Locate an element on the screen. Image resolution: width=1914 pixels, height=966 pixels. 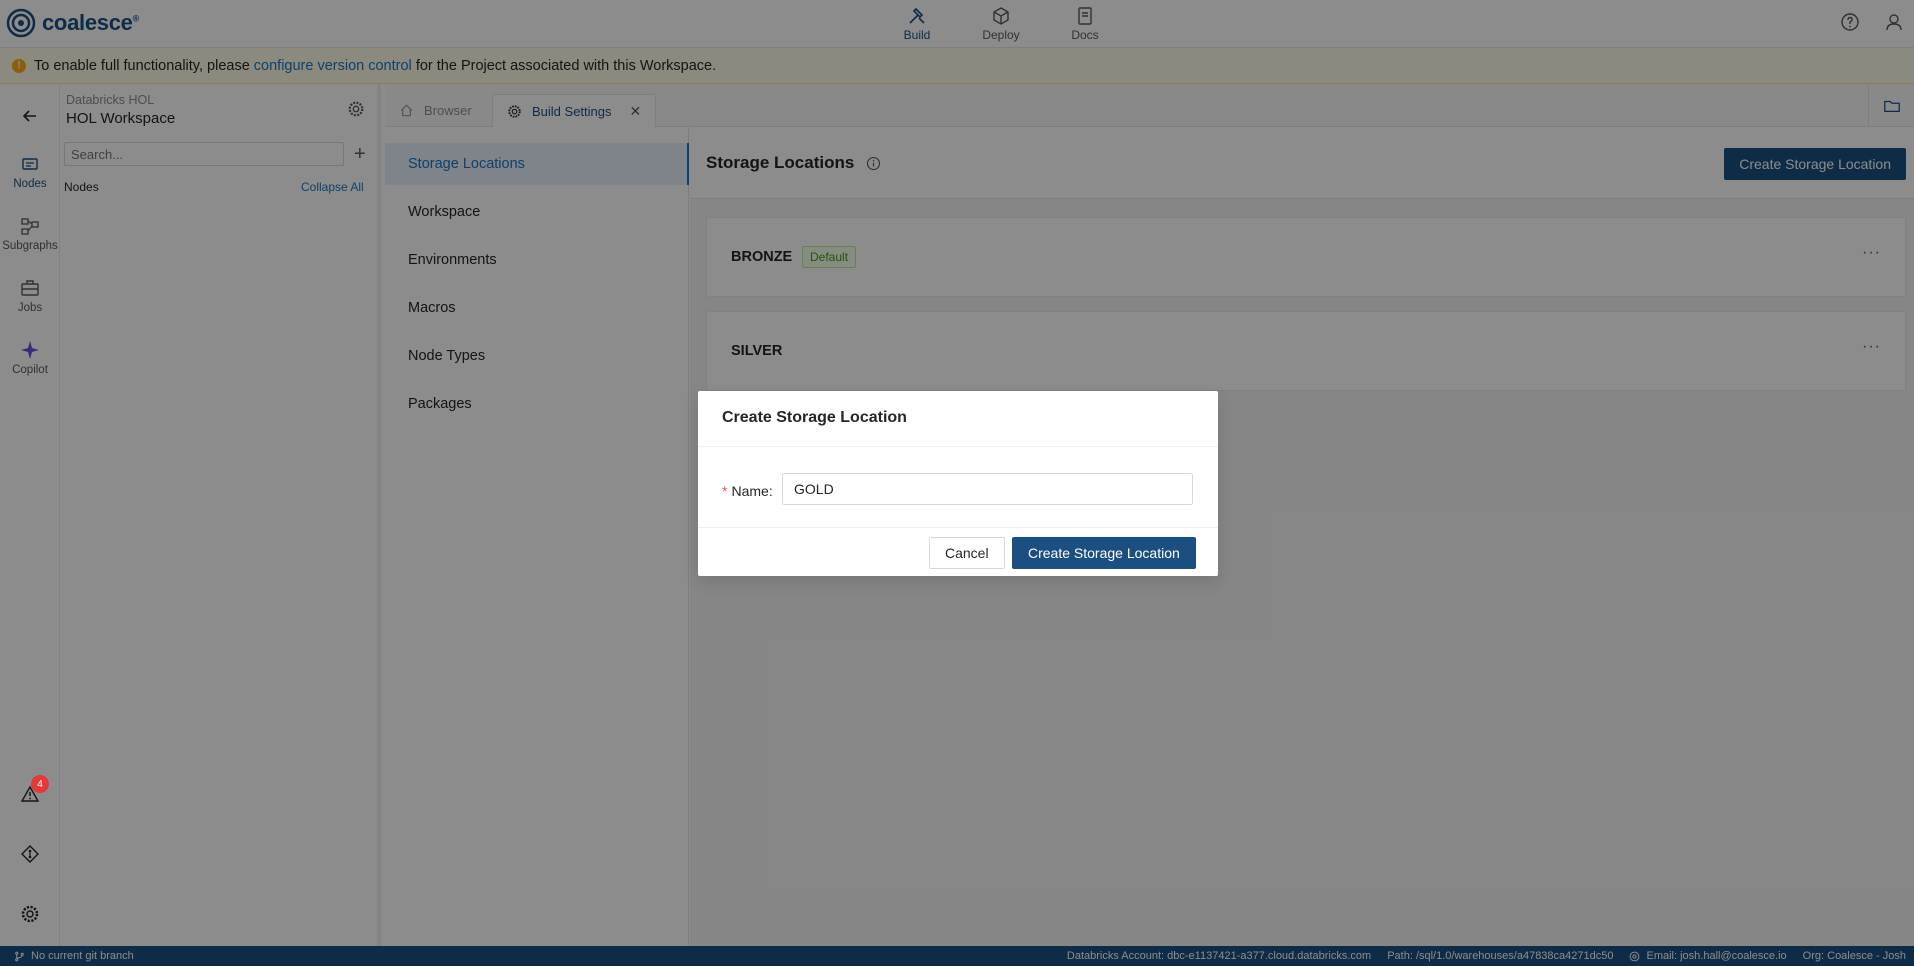
dialog-body: * Name: is located at coordinates (958, 487).